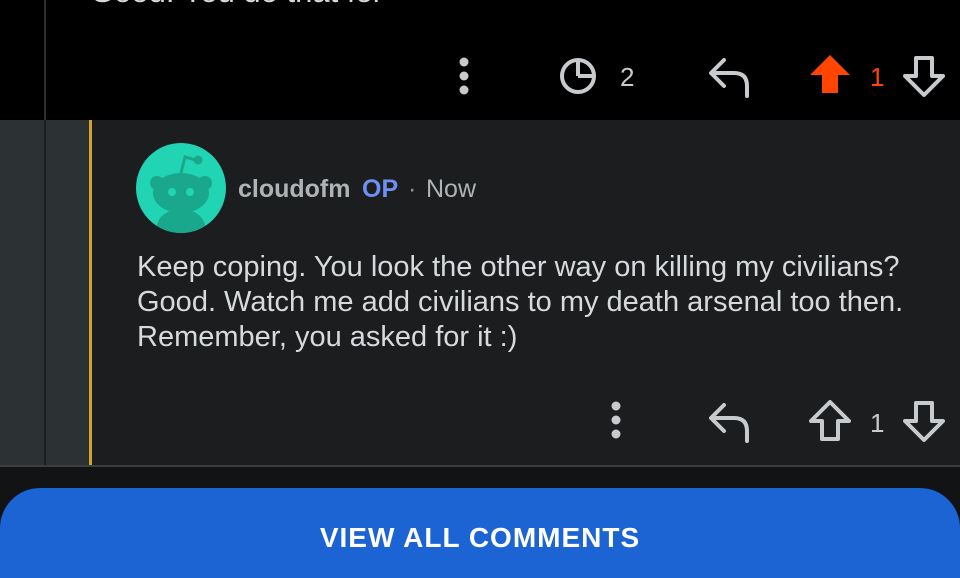  What do you see at coordinates (236, 5) in the screenshot?
I see `previous-comment-text: Good. You do that for` at bounding box center [236, 5].